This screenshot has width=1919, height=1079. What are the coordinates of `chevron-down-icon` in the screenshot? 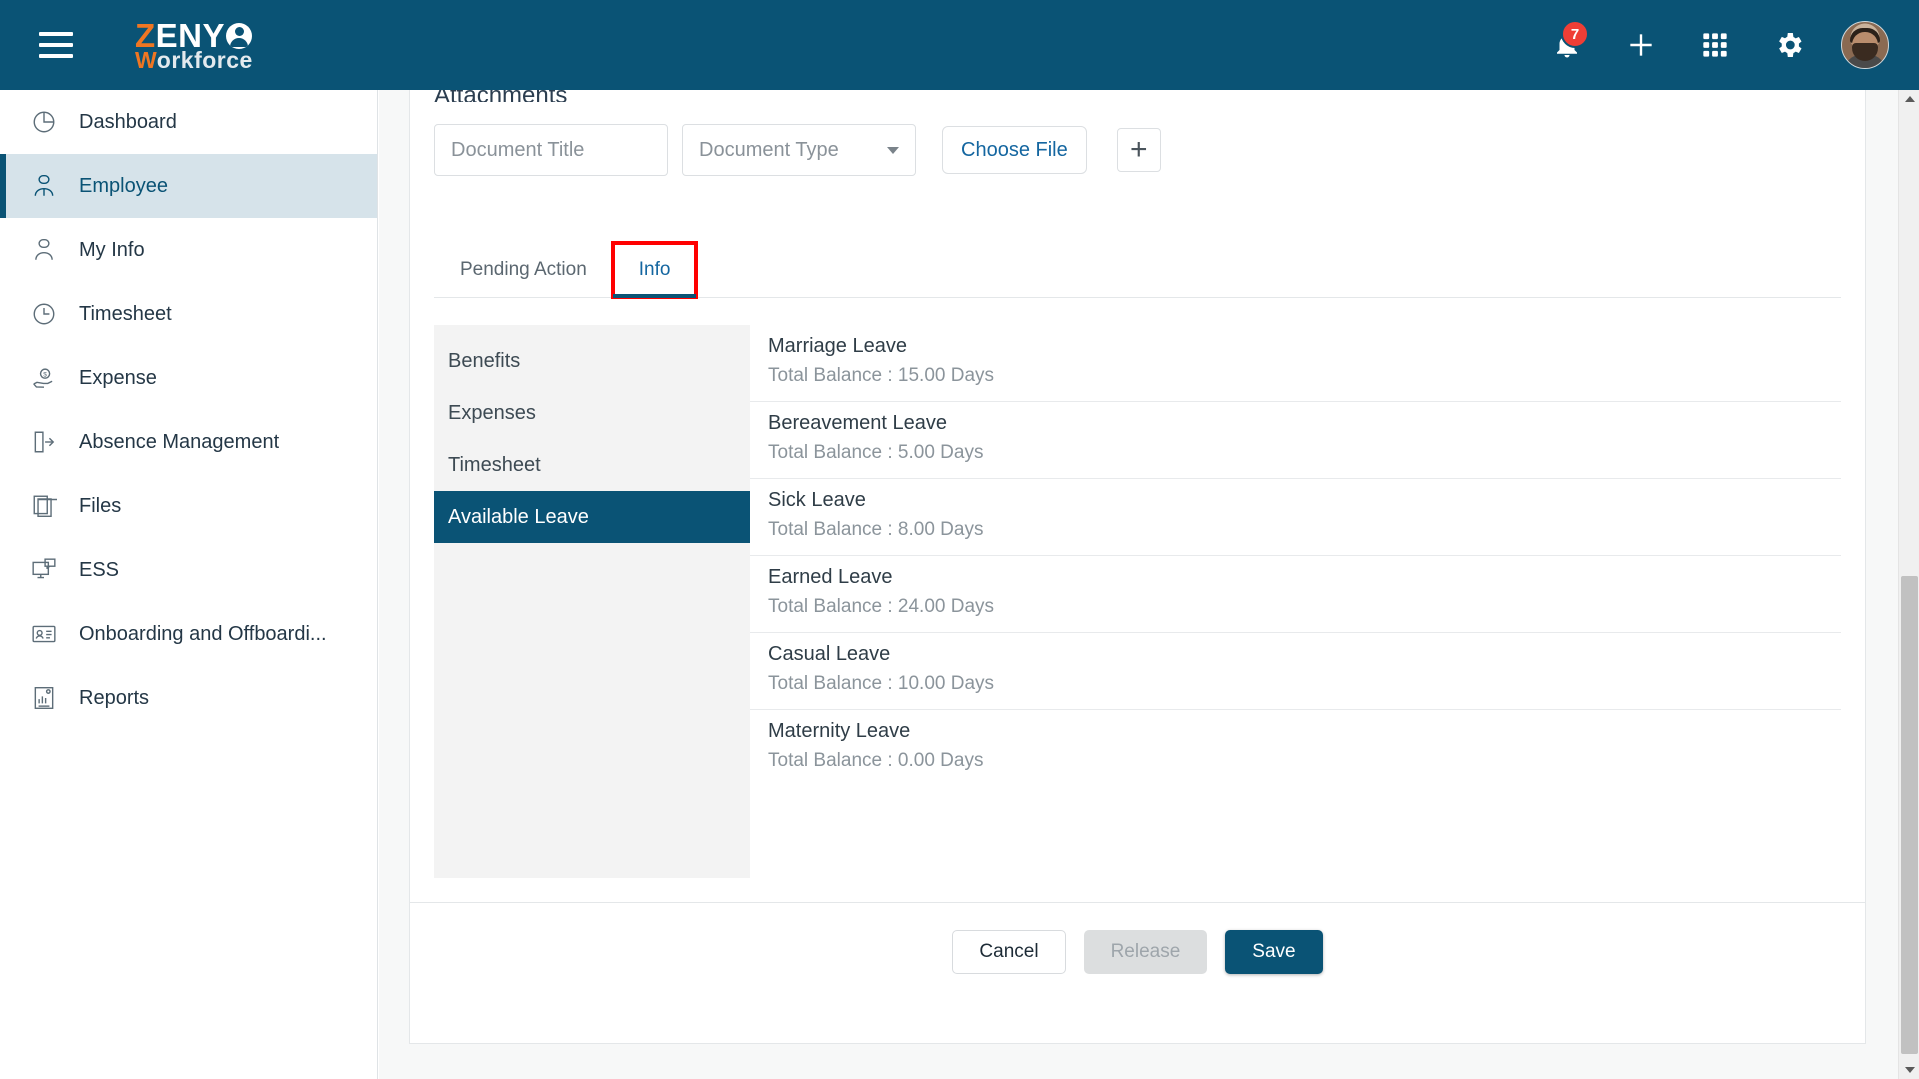 It's located at (893, 150).